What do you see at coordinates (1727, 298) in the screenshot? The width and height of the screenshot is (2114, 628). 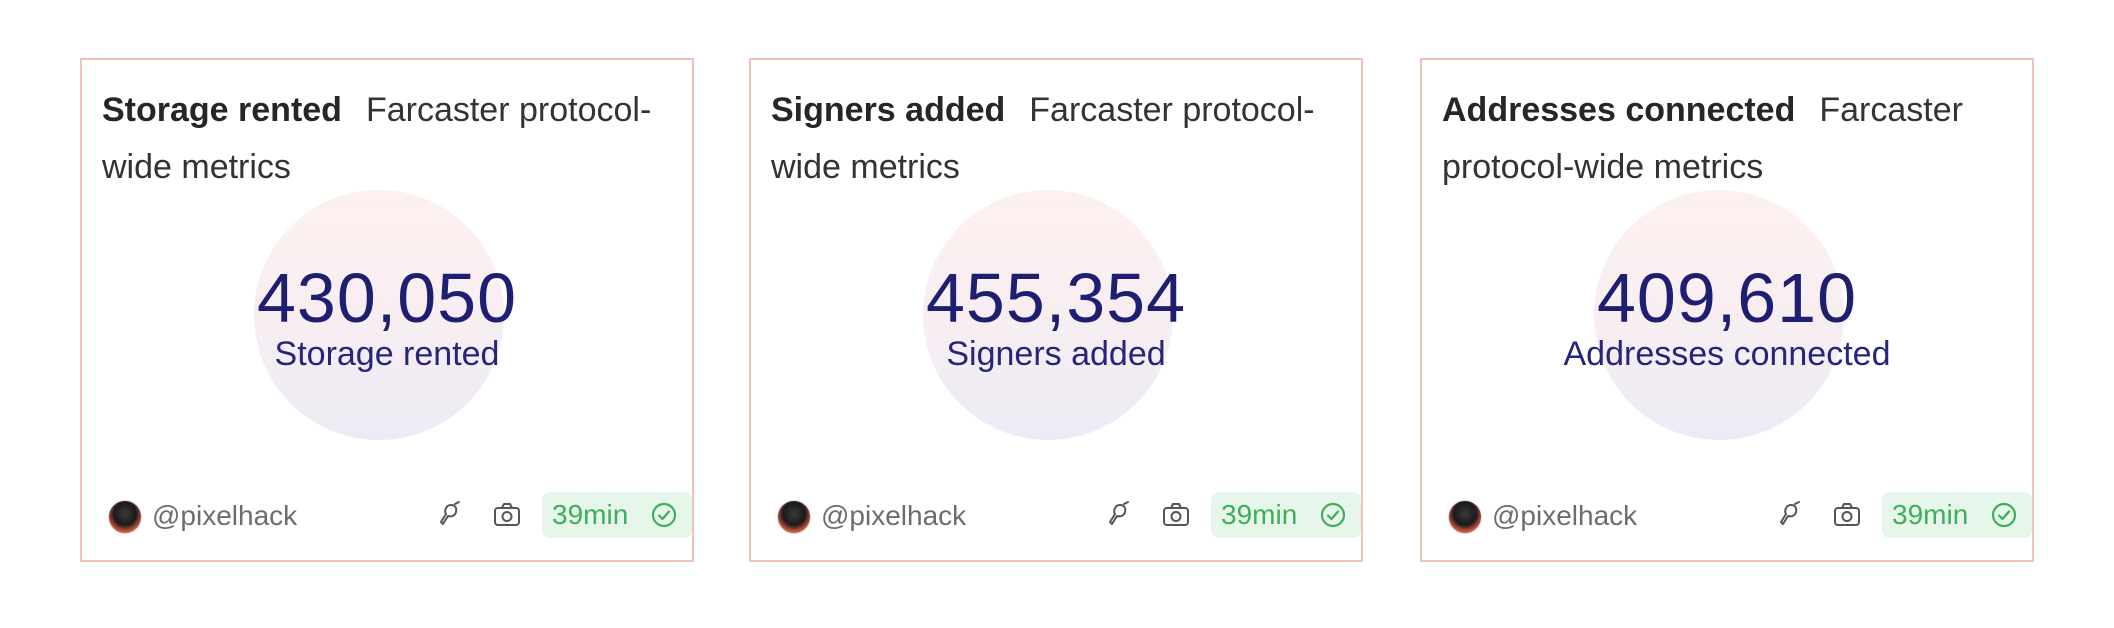 I see `metric-value: 409,610` at bounding box center [1727, 298].